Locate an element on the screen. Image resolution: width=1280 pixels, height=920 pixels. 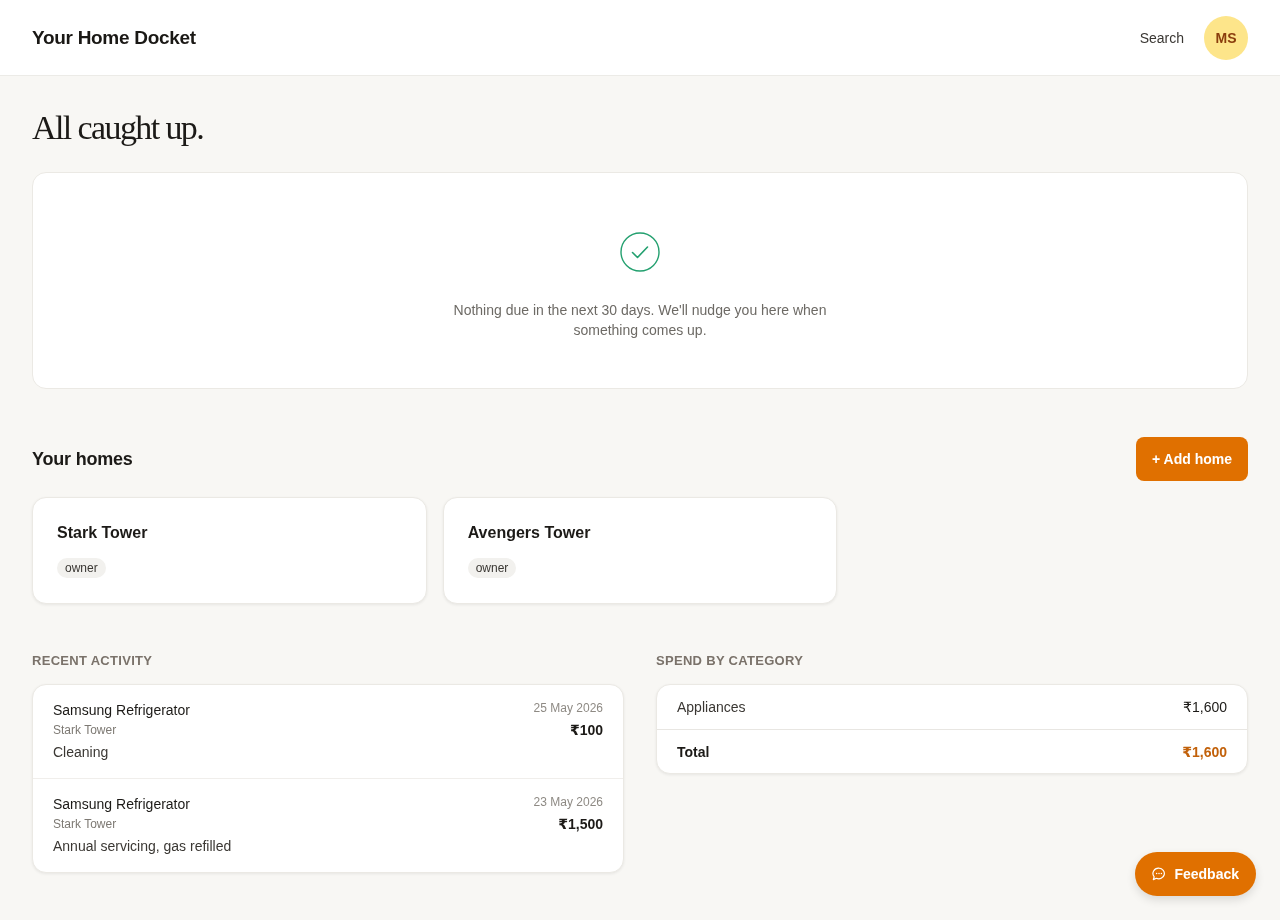
total-label: Total is located at coordinates (693, 751).